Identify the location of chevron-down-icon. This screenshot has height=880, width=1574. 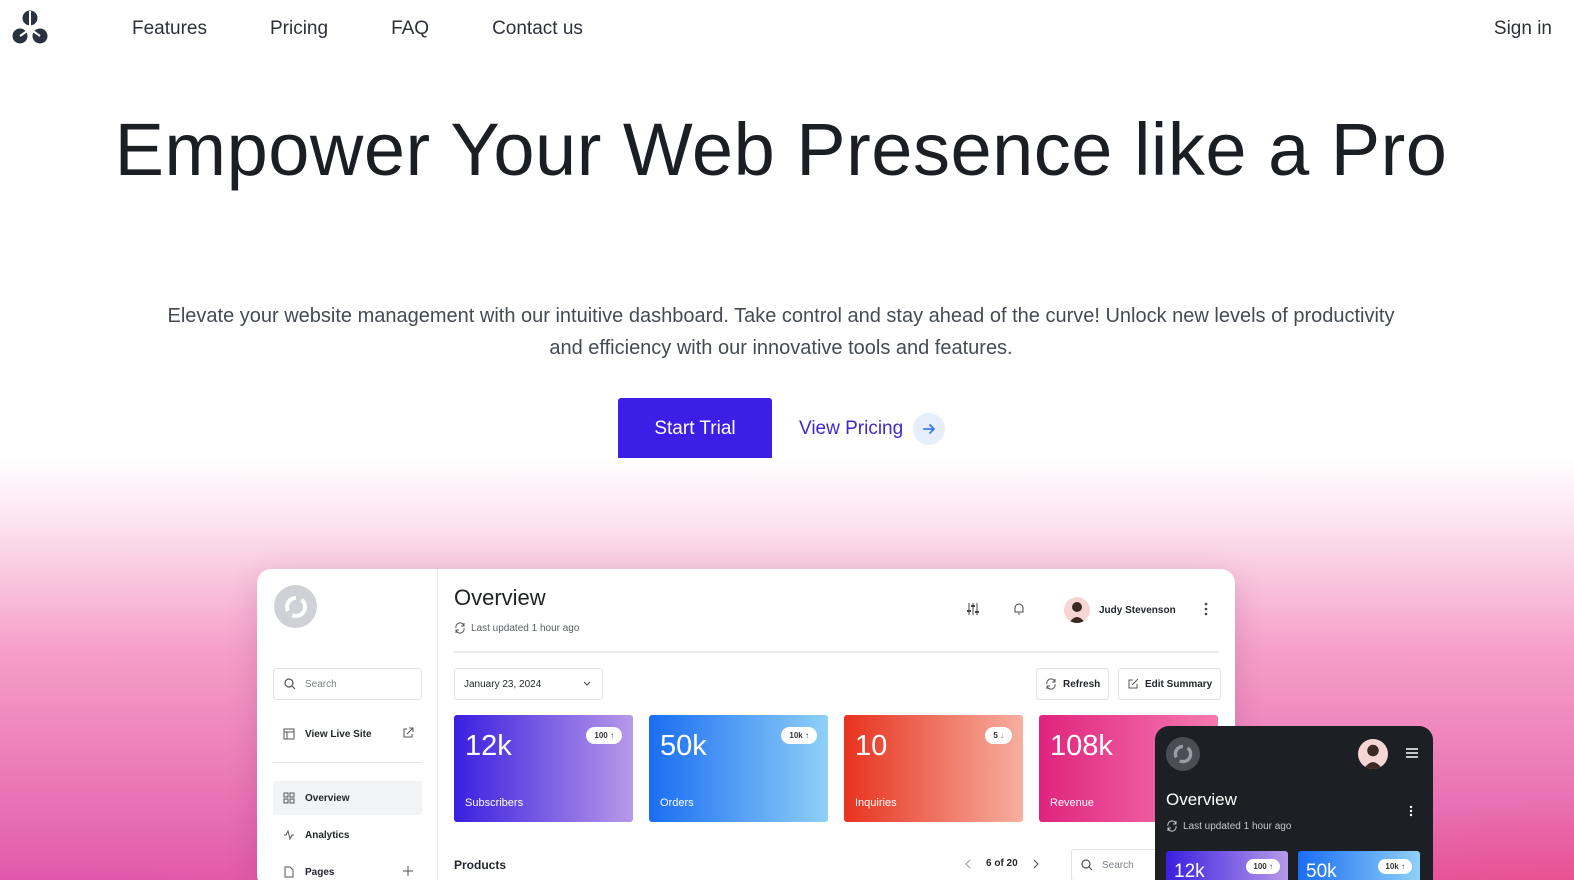
(587, 685).